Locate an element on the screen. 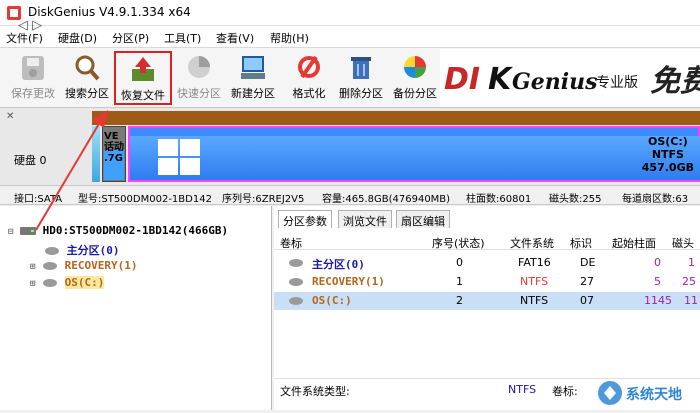 The height and width of the screenshot is (413, 700). menu-tools: 工具(T) is located at coordinates (182, 38).